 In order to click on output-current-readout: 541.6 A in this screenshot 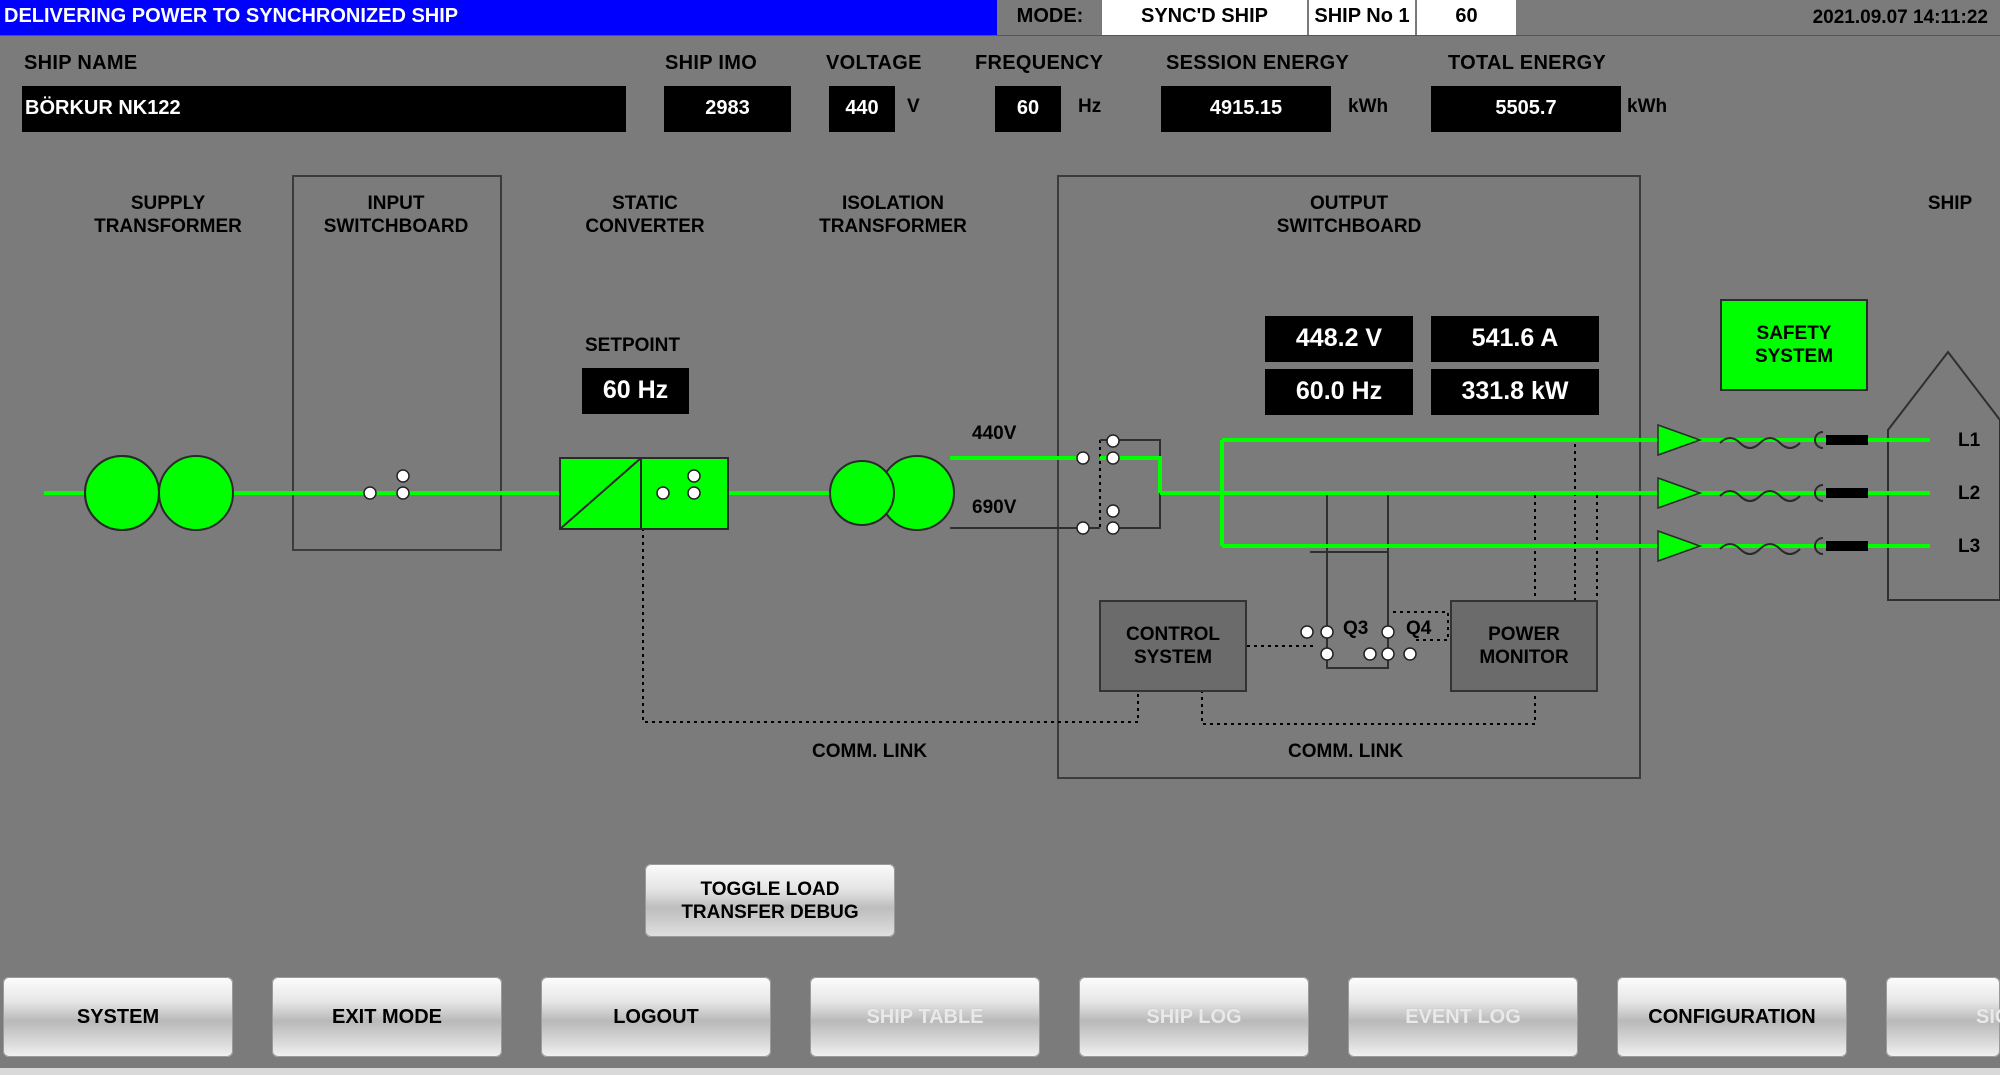, I will do `click(1515, 339)`.